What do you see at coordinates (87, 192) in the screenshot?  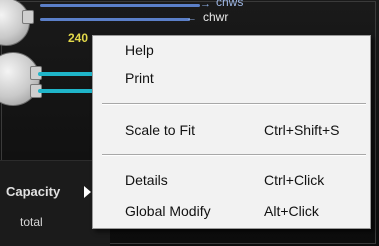 I see `capacity-expand-arrow-icon` at bounding box center [87, 192].